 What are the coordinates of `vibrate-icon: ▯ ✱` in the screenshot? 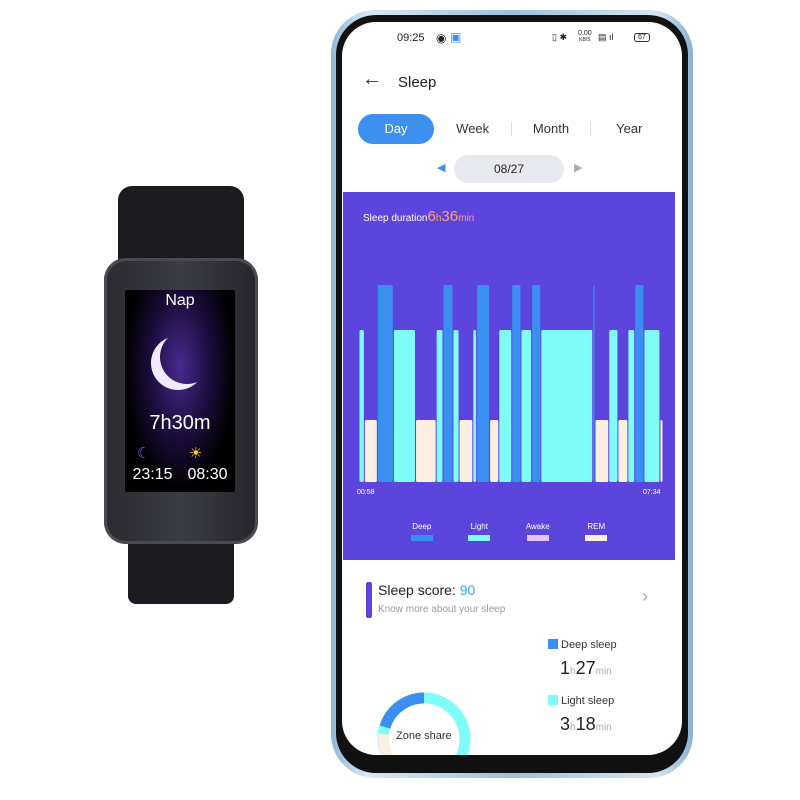 It's located at (559, 37).